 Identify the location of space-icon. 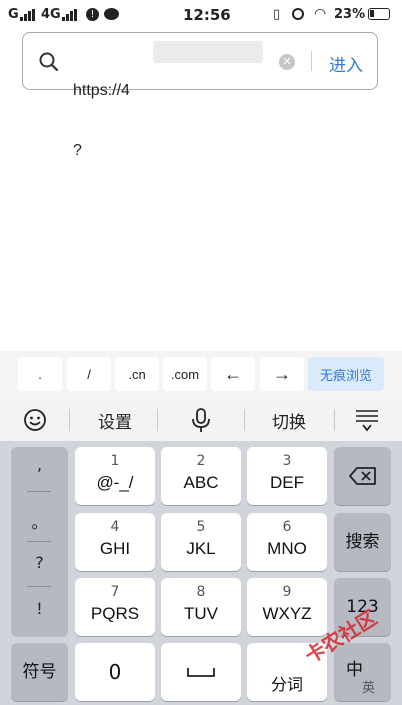
(201, 672).